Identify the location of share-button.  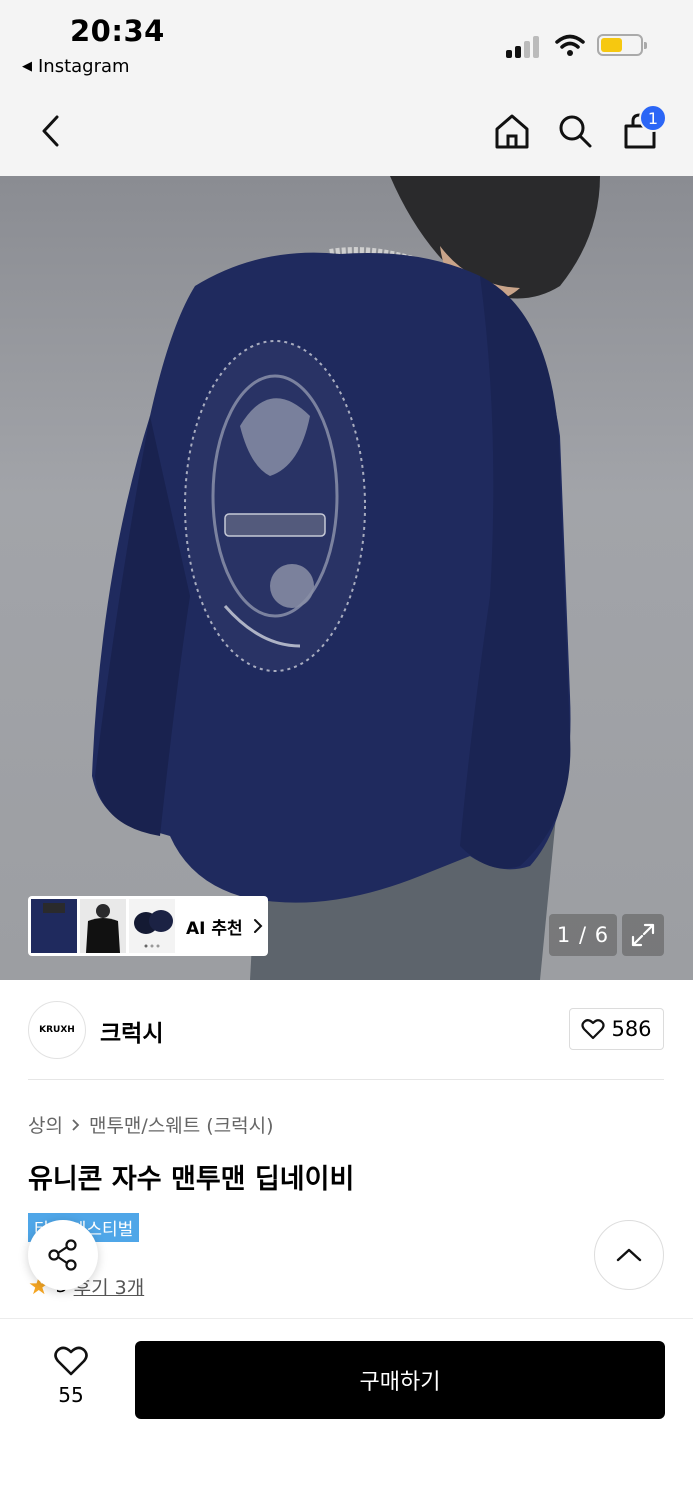
(63, 1255).